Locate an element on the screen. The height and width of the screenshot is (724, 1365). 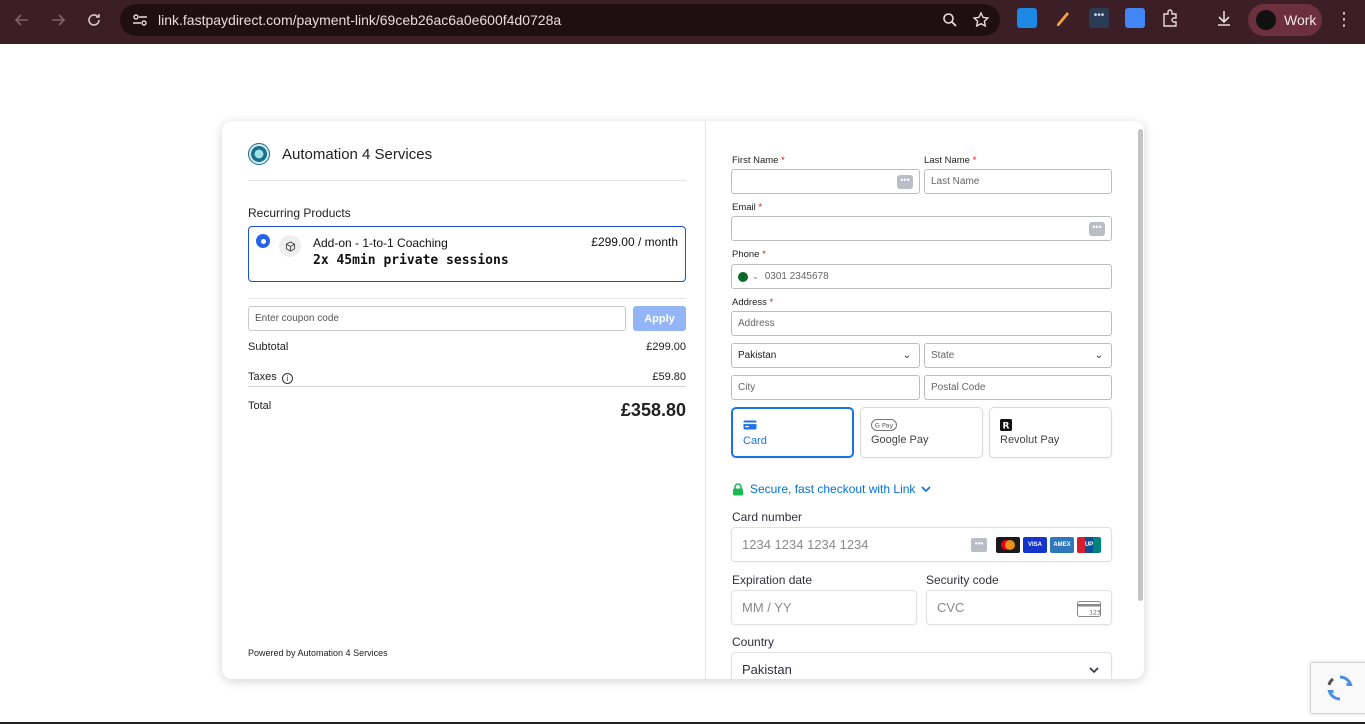
info-icon: i is located at coordinates (287, 378).